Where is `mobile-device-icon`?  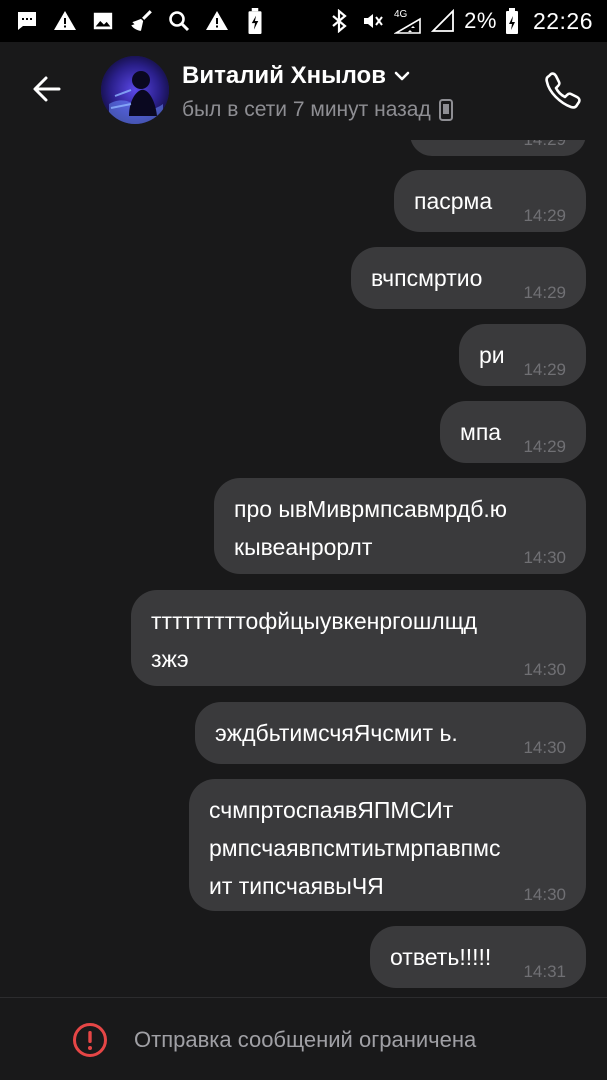
mobile-device-icon is located at coordinates (445, 110).